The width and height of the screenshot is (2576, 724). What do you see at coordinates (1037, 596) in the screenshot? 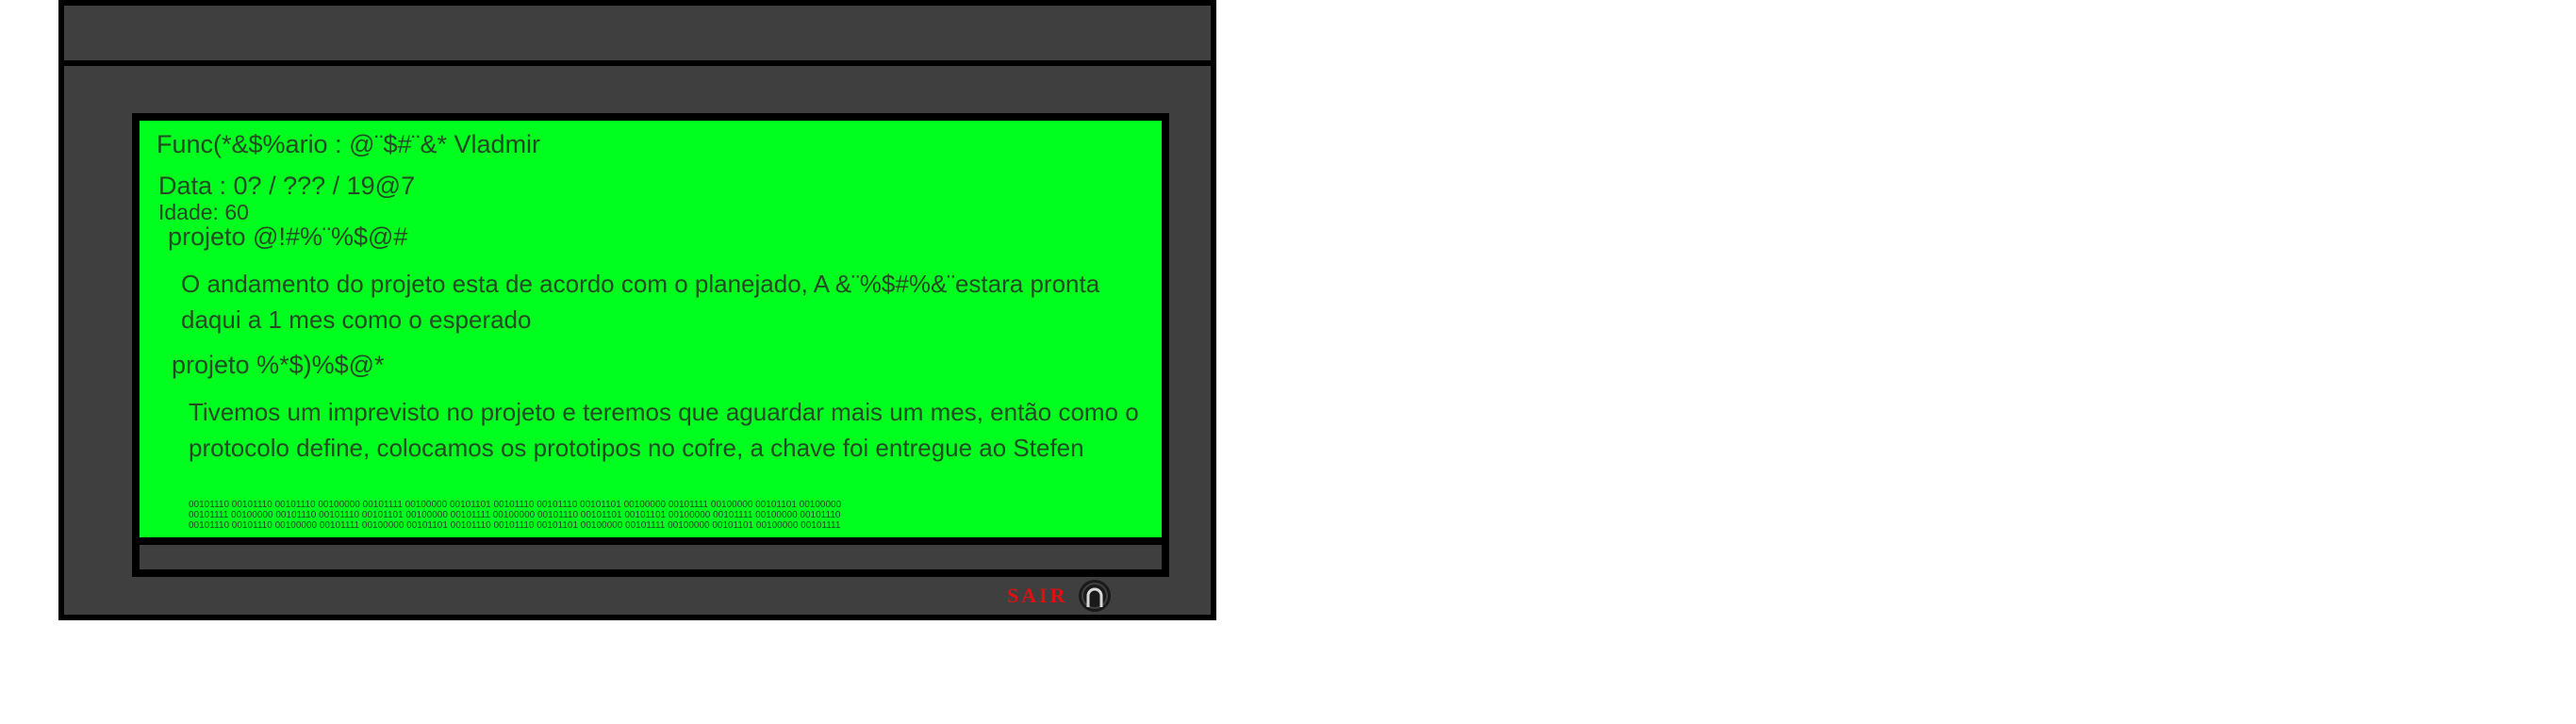
I see `exit-label: SAIR` at bounding box center [1037, 596].